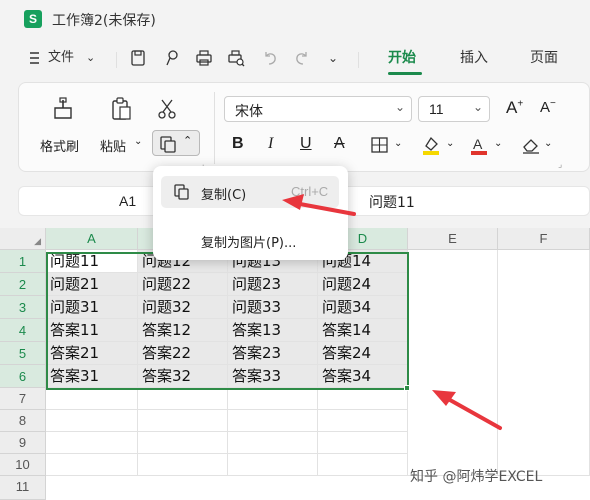 The width and height of the screenshot is (590, 500). I want to click on menu-item-copy-label: 复制(C), so click(224, 195).